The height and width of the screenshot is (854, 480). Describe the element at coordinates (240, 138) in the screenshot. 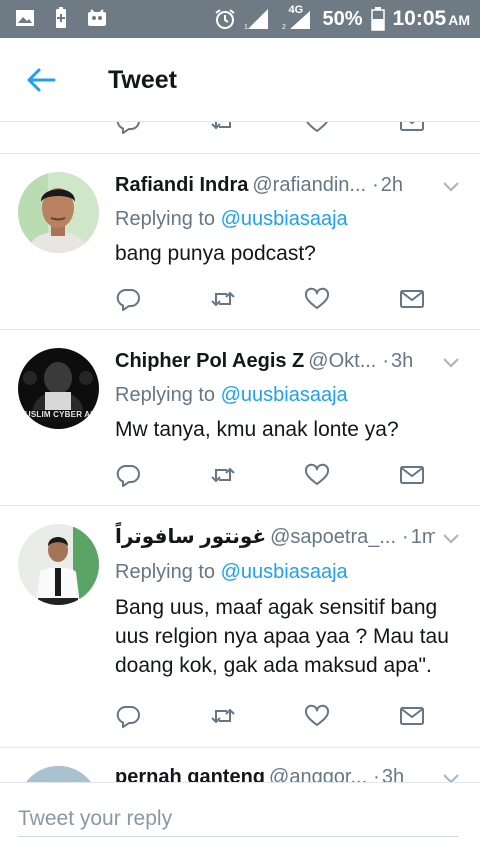

I see `previous-tweet-actions` at that location.